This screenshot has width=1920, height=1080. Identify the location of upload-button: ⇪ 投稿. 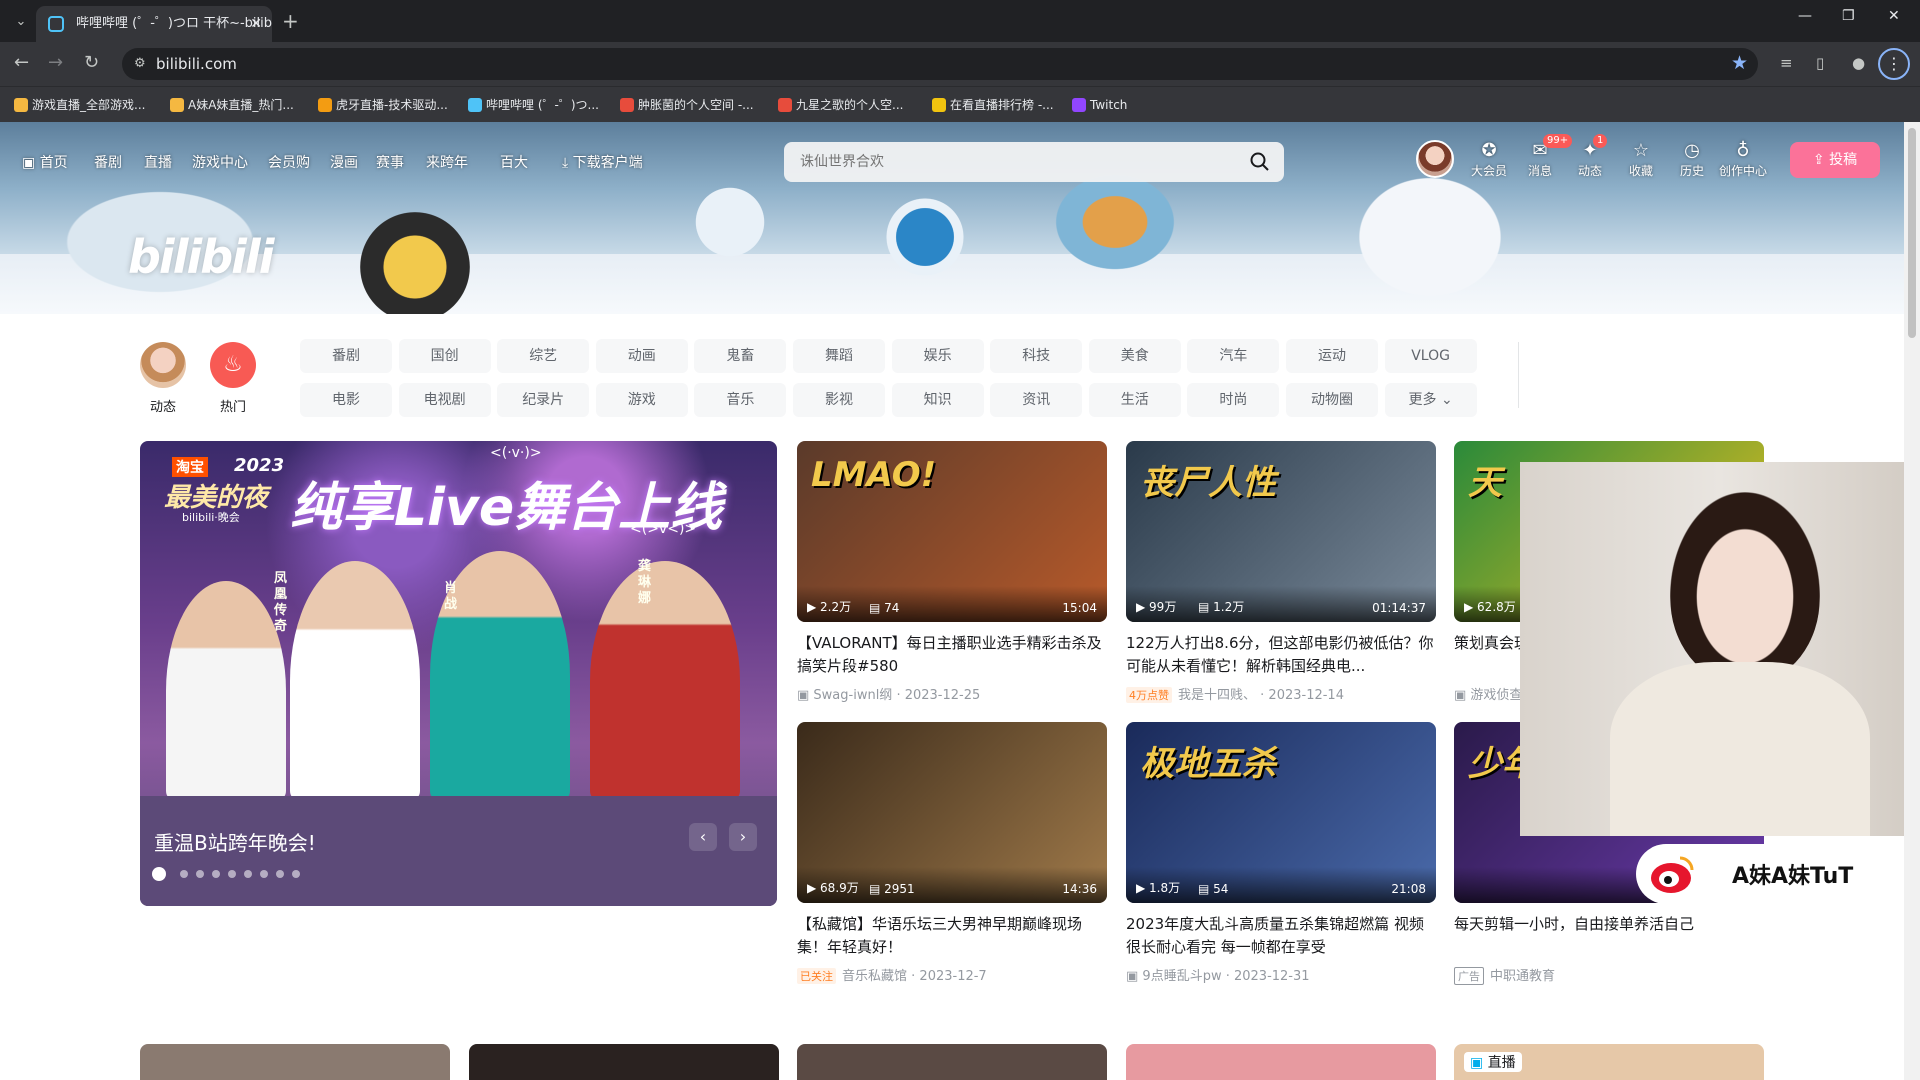
(1835, 160).